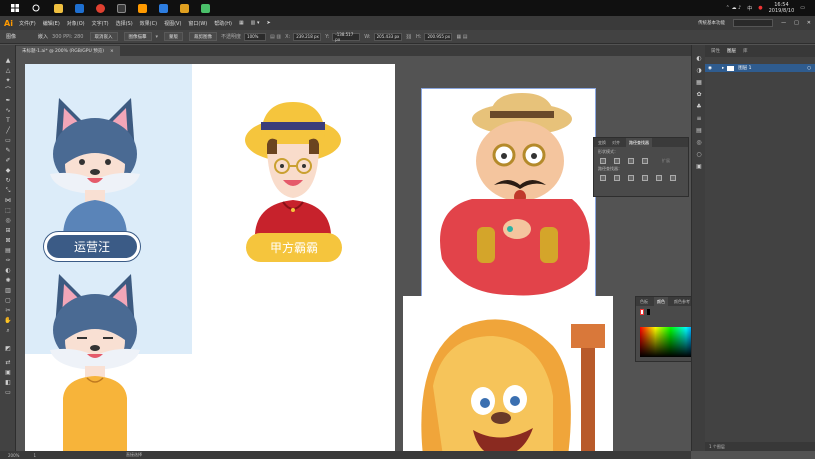 This screenshot has height=459, width=815. I want to click on gradient-icon: ▤, so click(699, 130).